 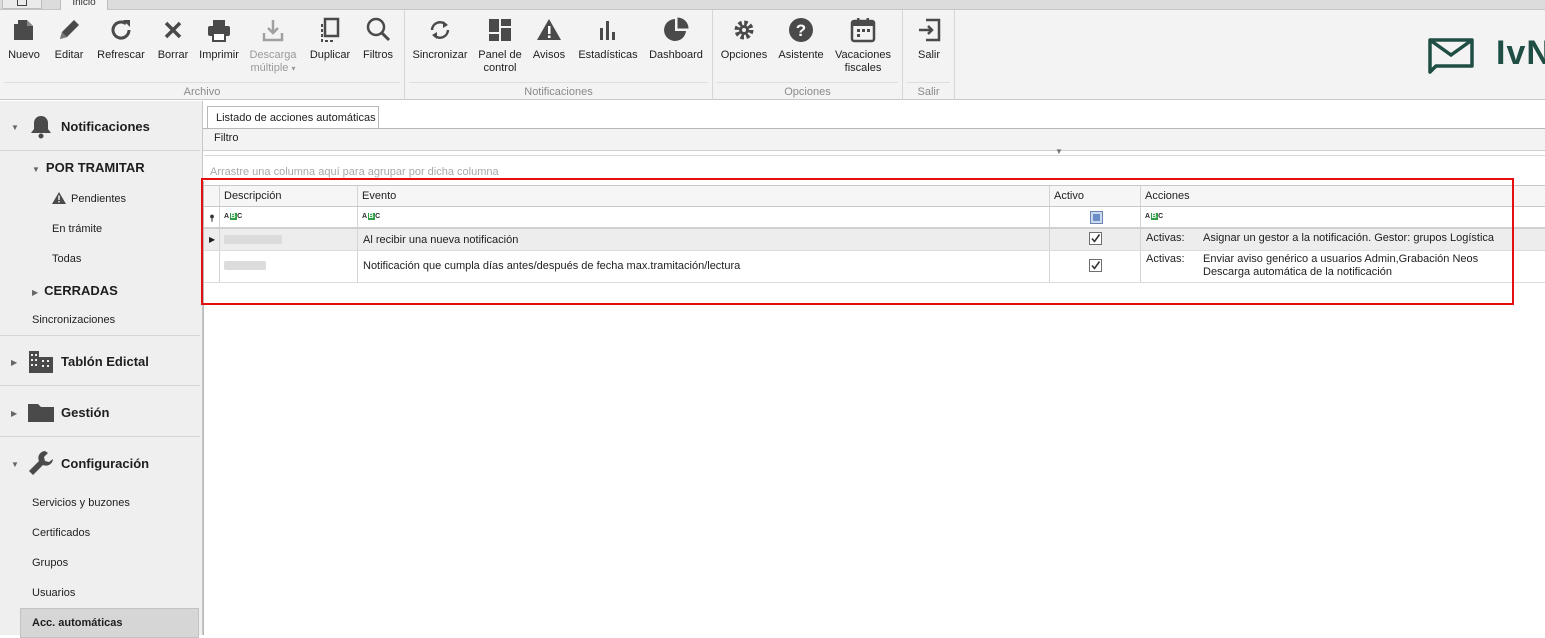 I want to click on nav-cerradas: ▶ CERRADAS, so click(x=75, y=290).